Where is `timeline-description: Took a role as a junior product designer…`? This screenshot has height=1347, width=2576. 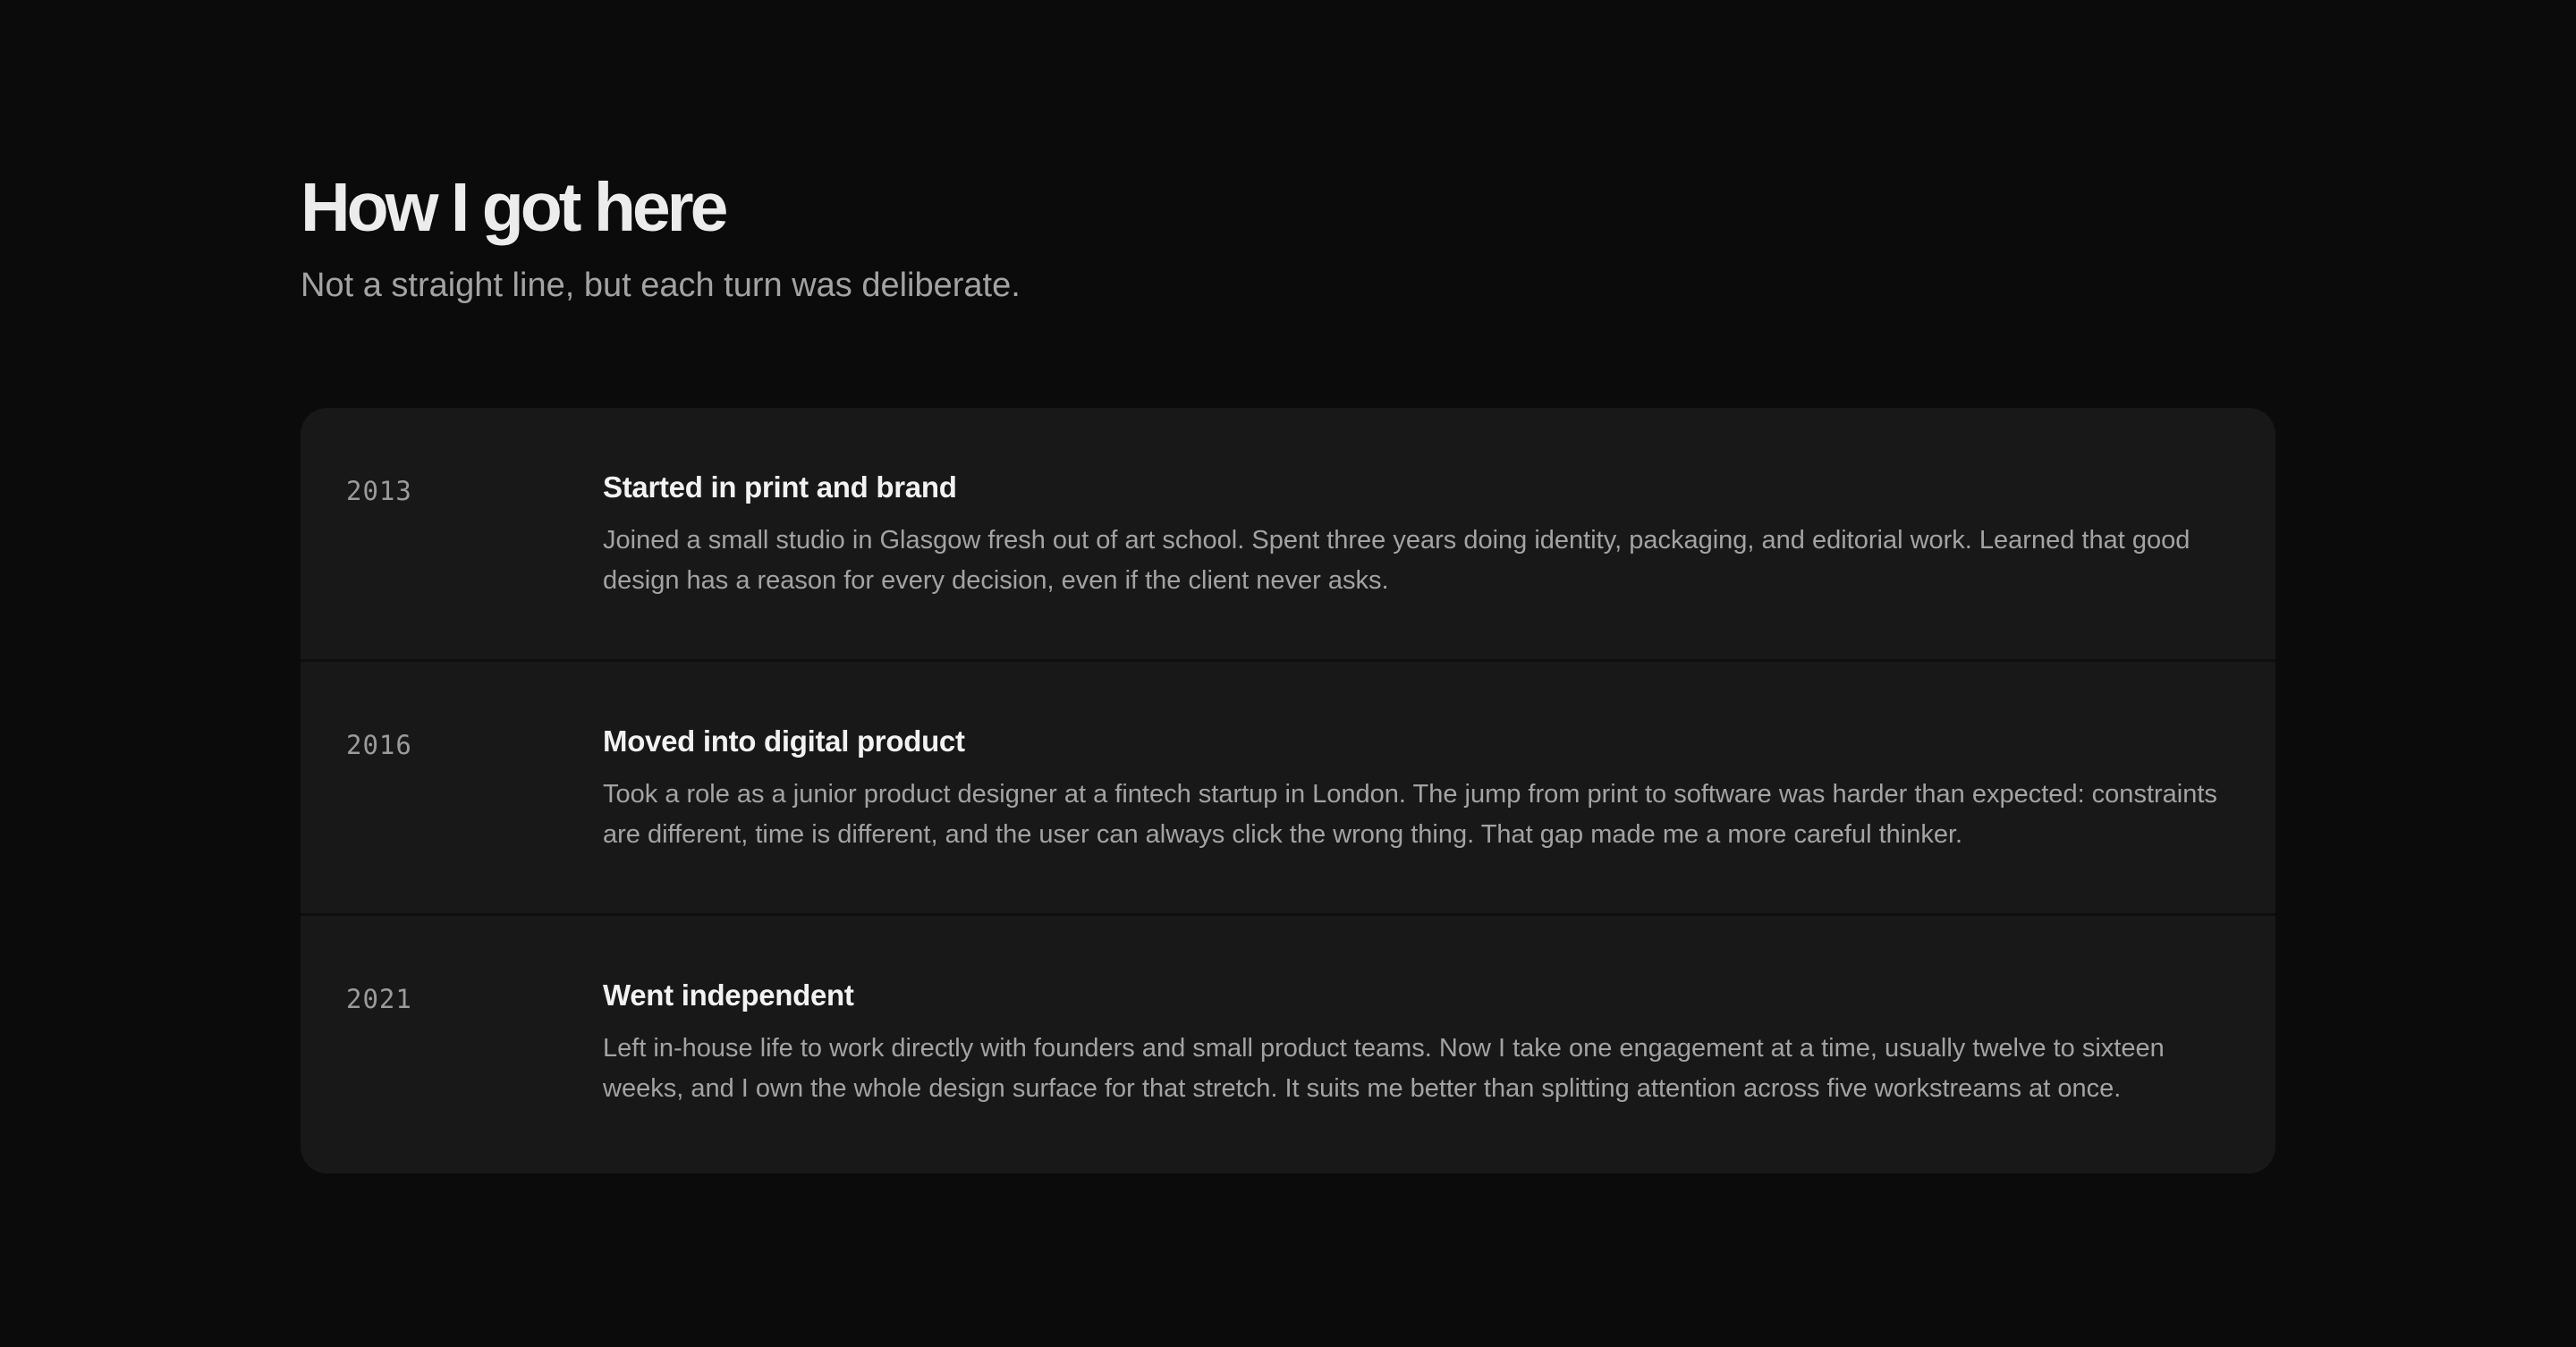
timeline-description: Took a role as a junior product designer… is located at coordinates (1410, 814).